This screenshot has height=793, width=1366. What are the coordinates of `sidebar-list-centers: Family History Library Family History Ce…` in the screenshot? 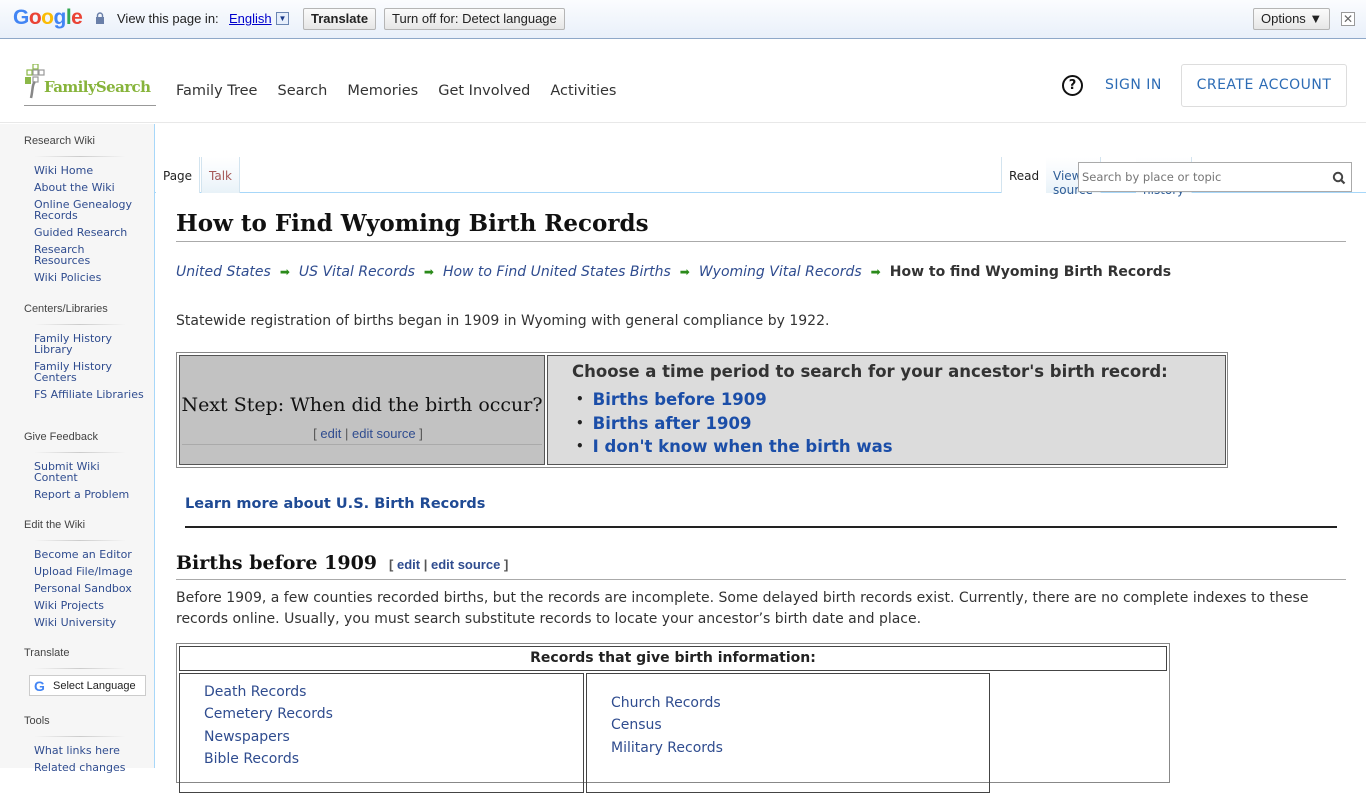 It's located at (89, 369).